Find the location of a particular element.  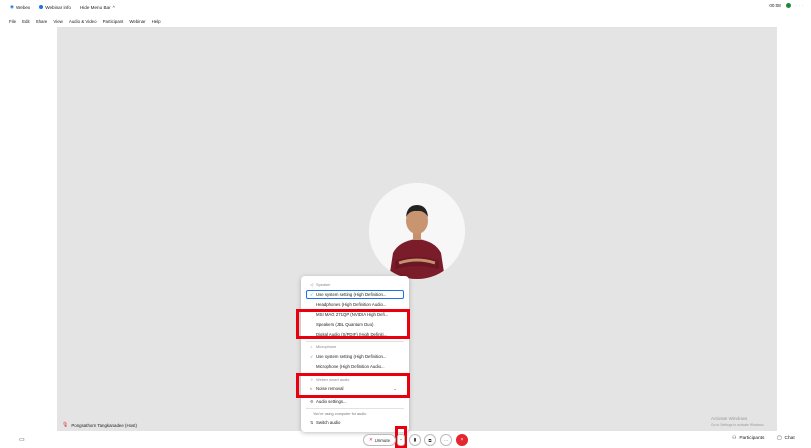

share-button: ⧉ is located at coordinates (430, 440).